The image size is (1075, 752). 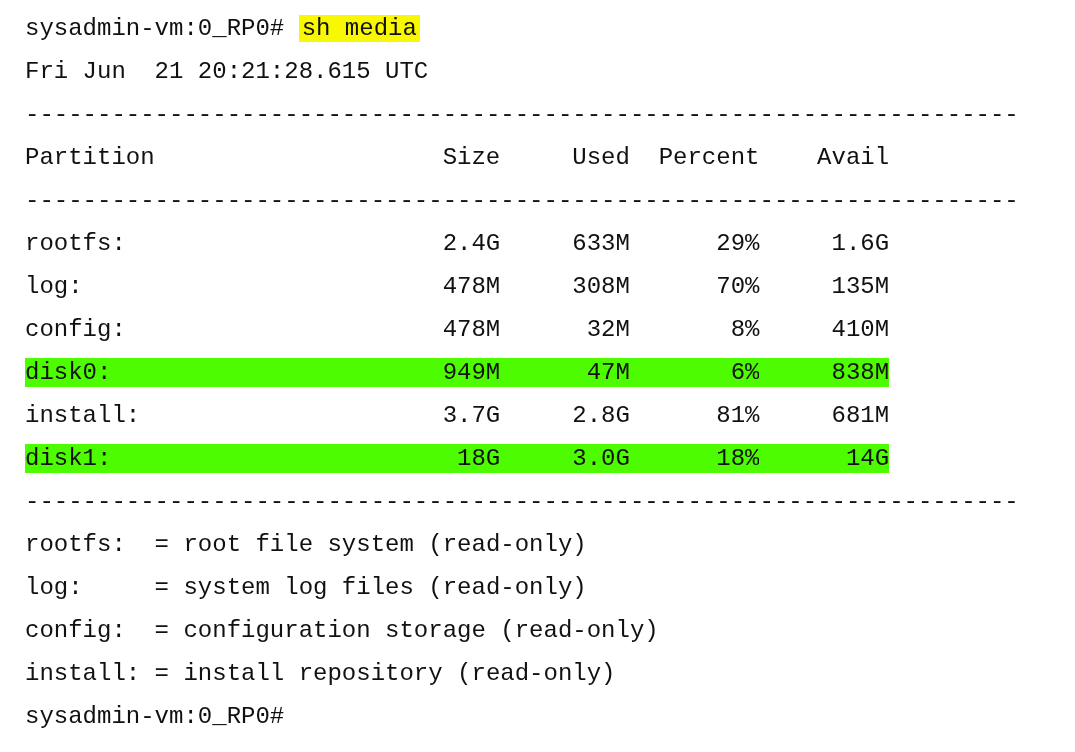 What do you see at coordinates (600, 243) in the screenshot?
I see `table-cell-text: 633M` at bounding box center [600, 243].